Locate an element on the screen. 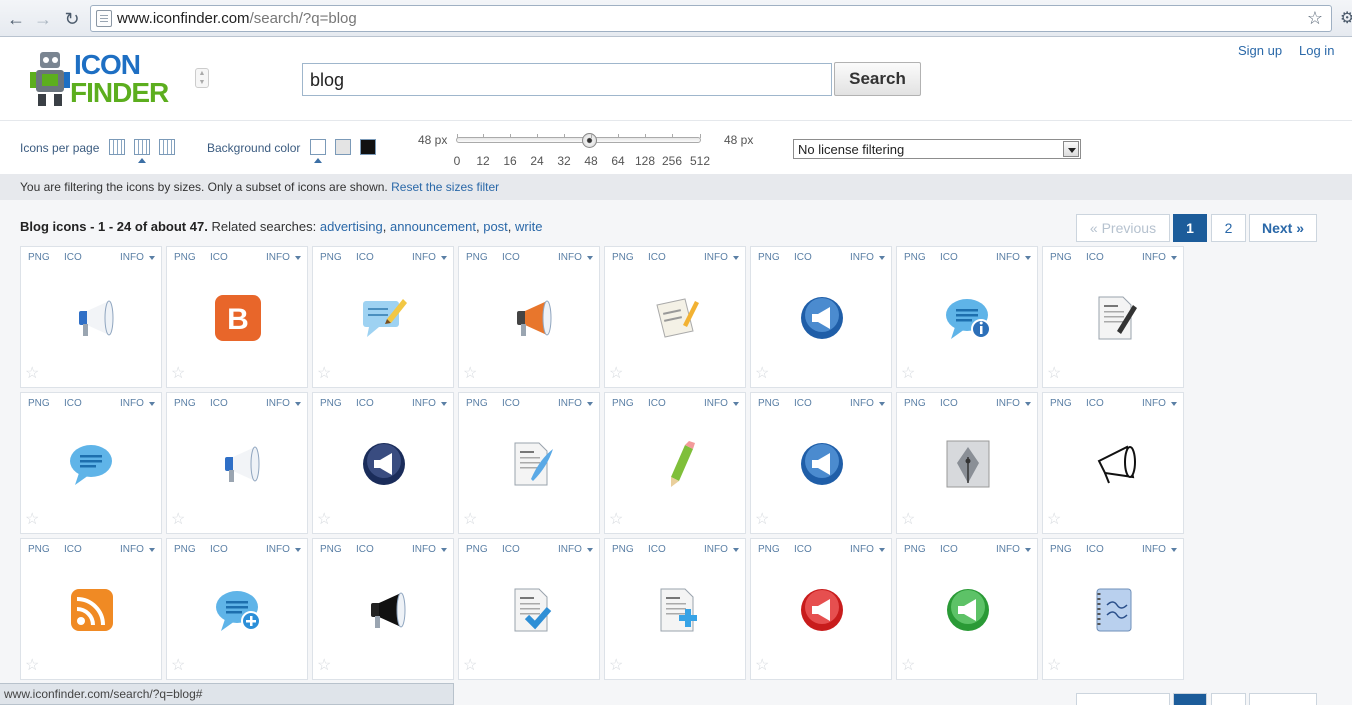  fountain-pen-nib-icon is located at coordinates (968, 464).